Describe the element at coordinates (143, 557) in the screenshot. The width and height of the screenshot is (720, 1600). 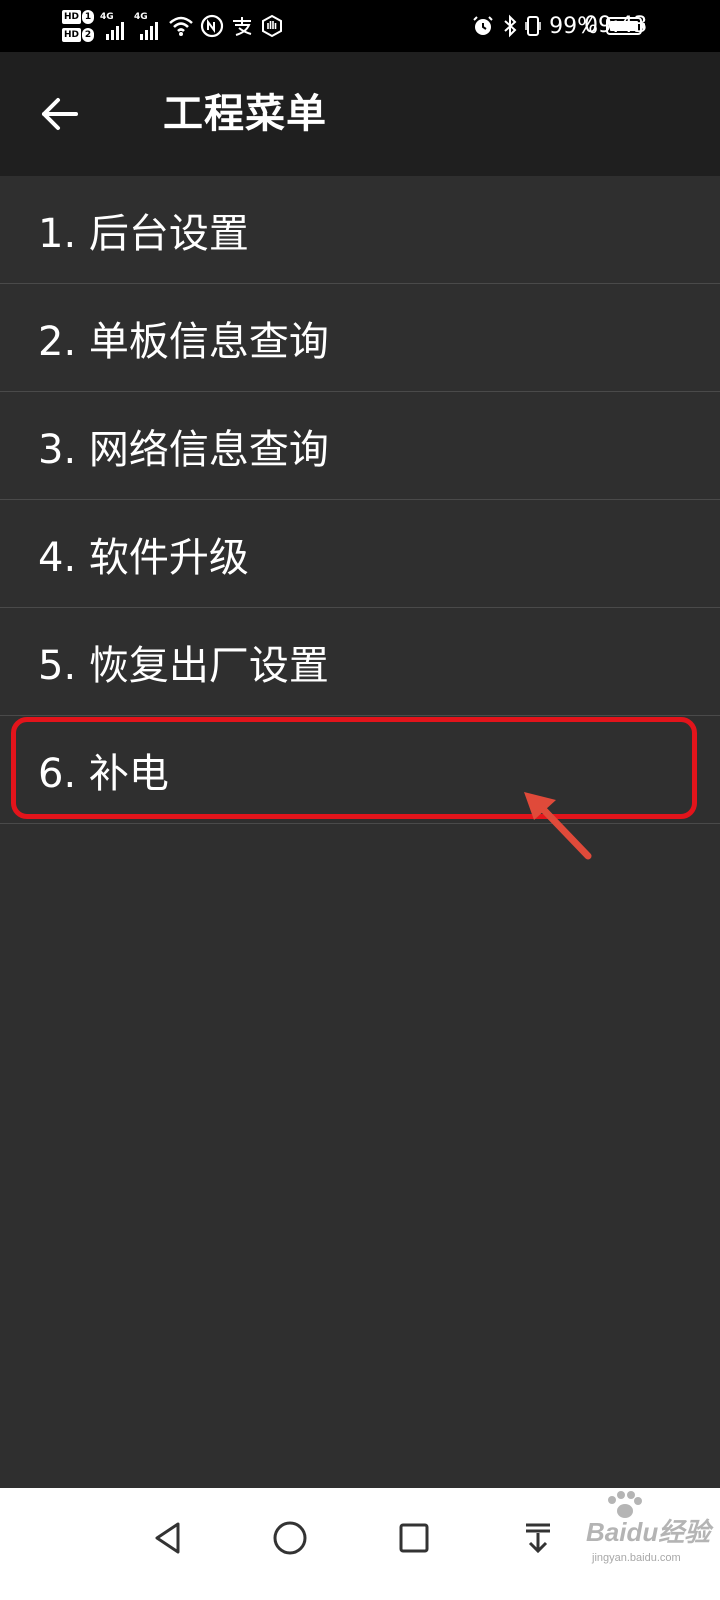
I see `menu-item-label: 4. 软件升级` at that location.